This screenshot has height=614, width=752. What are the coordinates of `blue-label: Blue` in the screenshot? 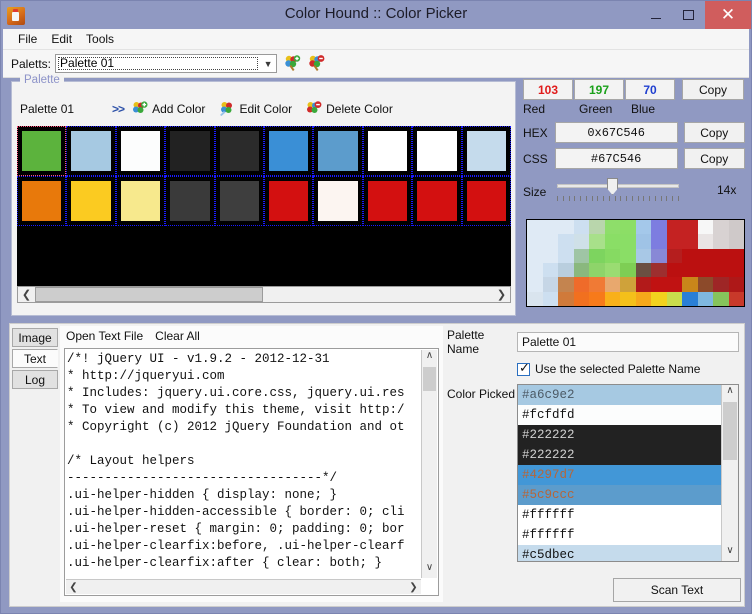 It's located at (643, 109).